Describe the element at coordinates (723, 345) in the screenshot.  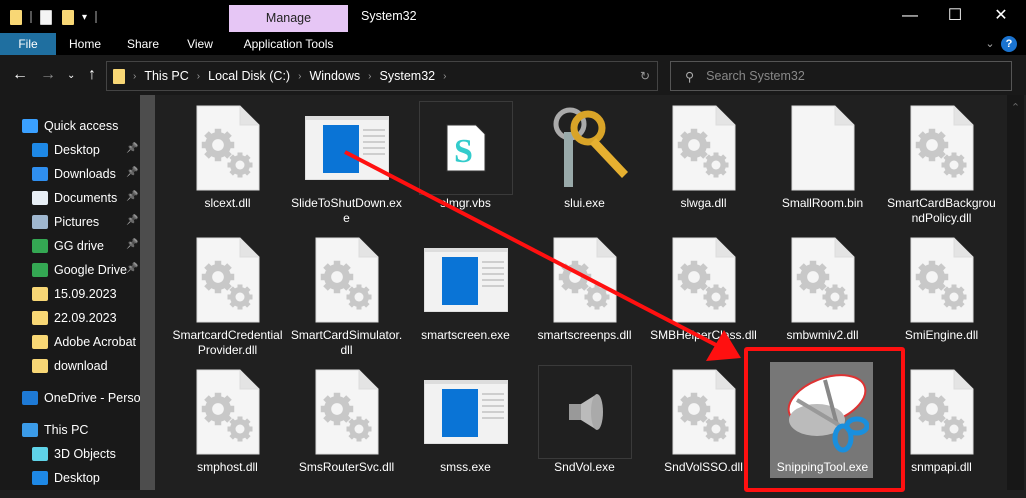
I see `arrow-head` at that location.